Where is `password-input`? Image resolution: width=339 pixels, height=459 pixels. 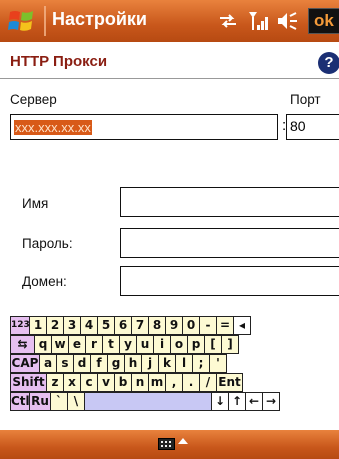 password-input is located at coordinates (229, 243).